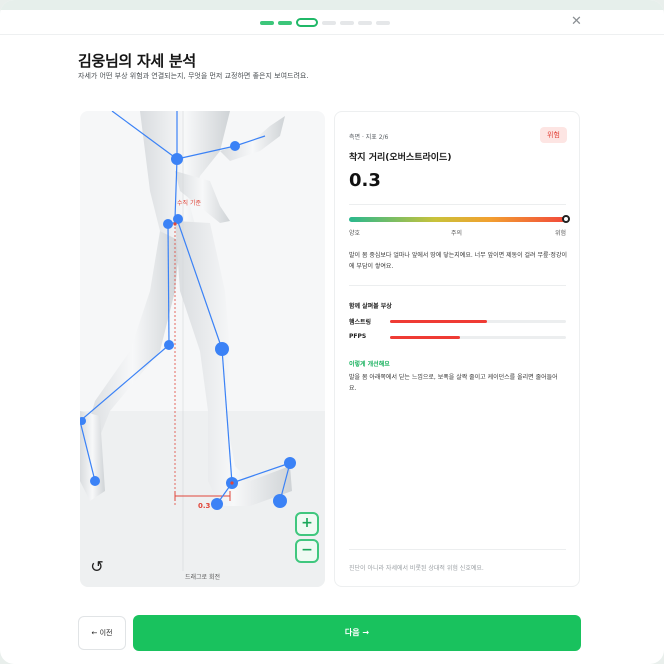 The height and width of the screenshot is (664, 664). I want to click on next-button: 다음 →, so click(357, 633).